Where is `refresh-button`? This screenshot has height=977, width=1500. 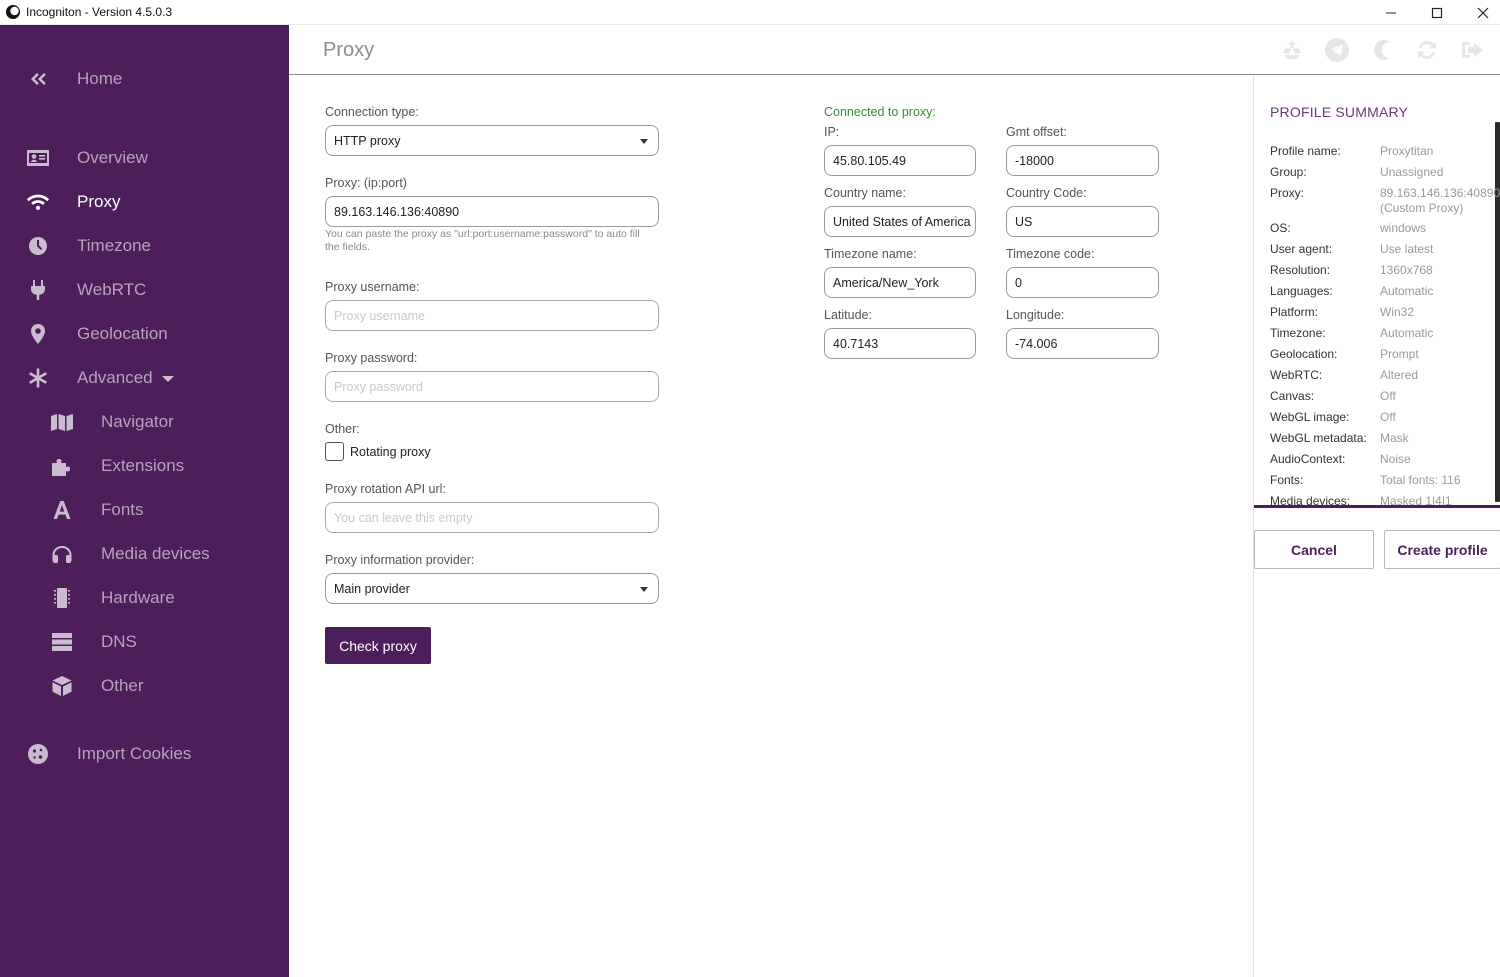
refresh-button is located at coordinates (1427, 50).